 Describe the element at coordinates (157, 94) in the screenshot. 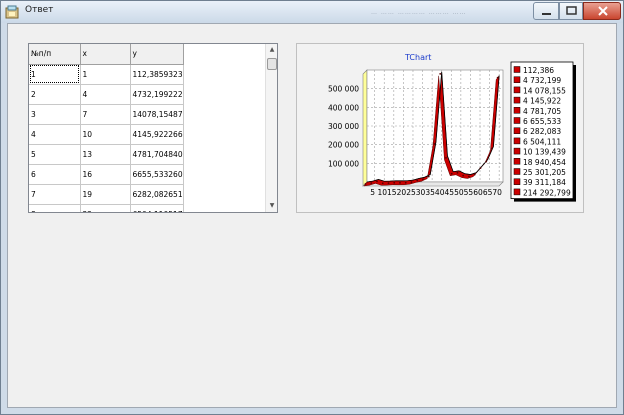

I see `table-cell: 4732,199222` at that location.